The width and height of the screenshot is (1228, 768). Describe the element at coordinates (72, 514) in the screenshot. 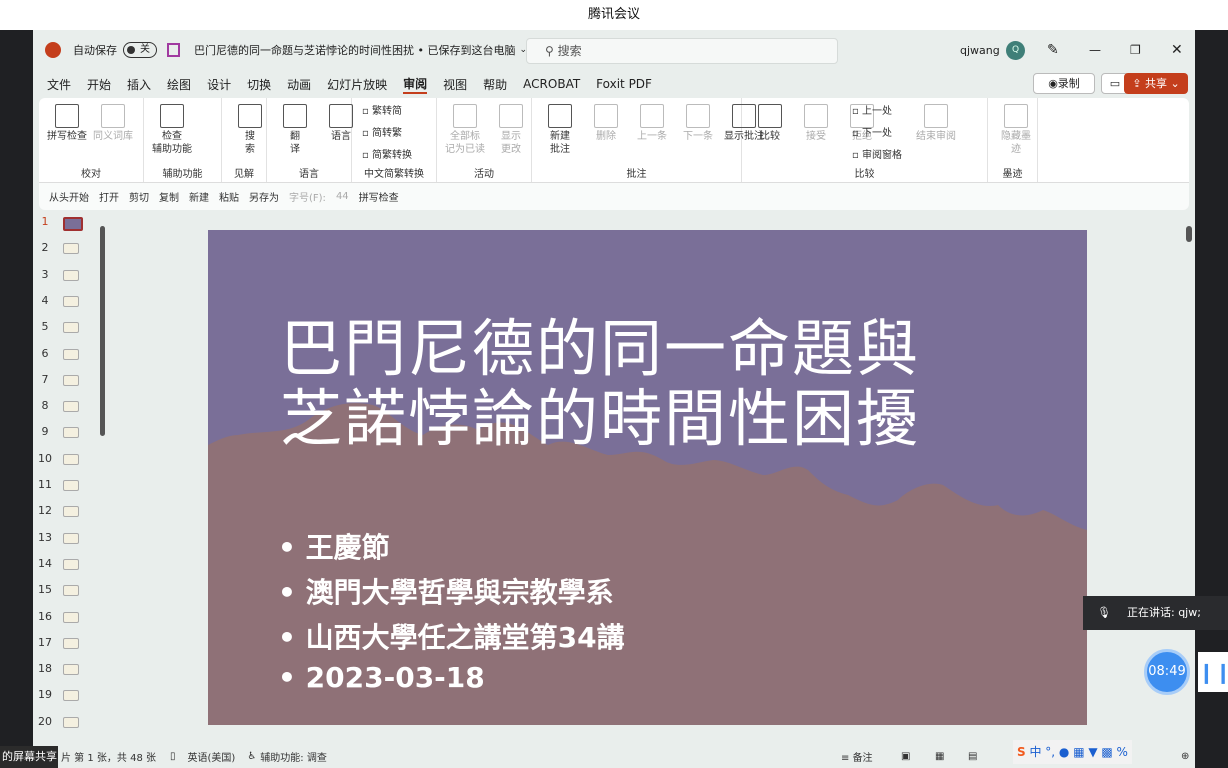

I see `slide-thumbnail: 12` at that location.